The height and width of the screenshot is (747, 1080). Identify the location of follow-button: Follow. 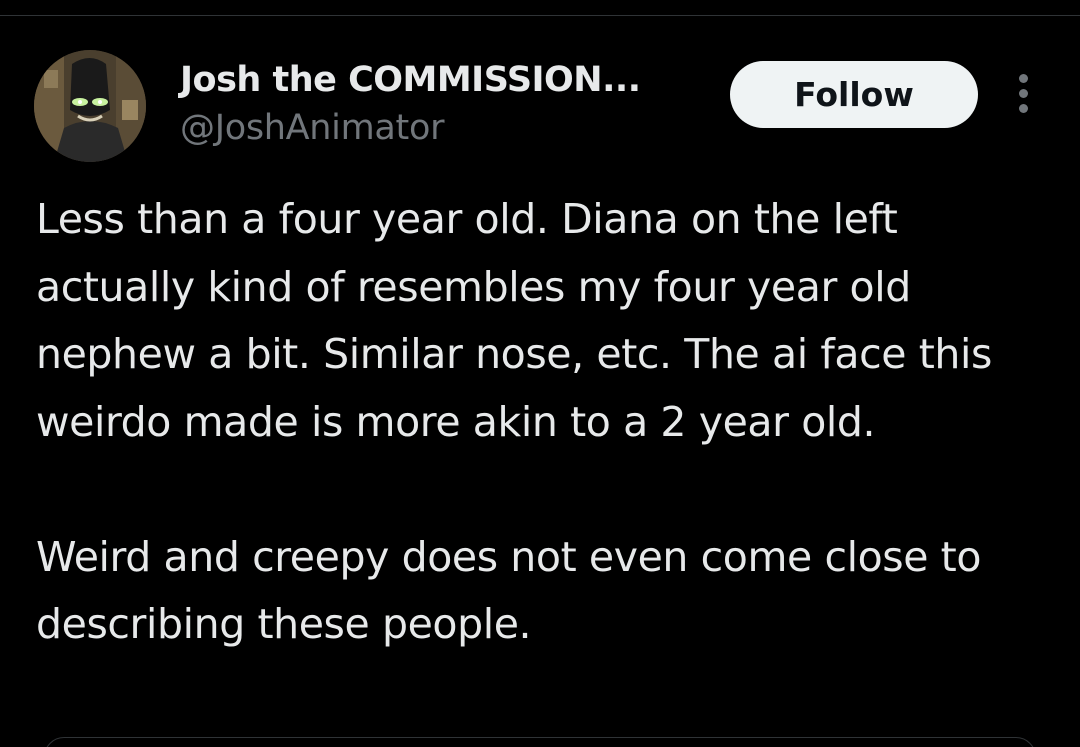
(854, 94).